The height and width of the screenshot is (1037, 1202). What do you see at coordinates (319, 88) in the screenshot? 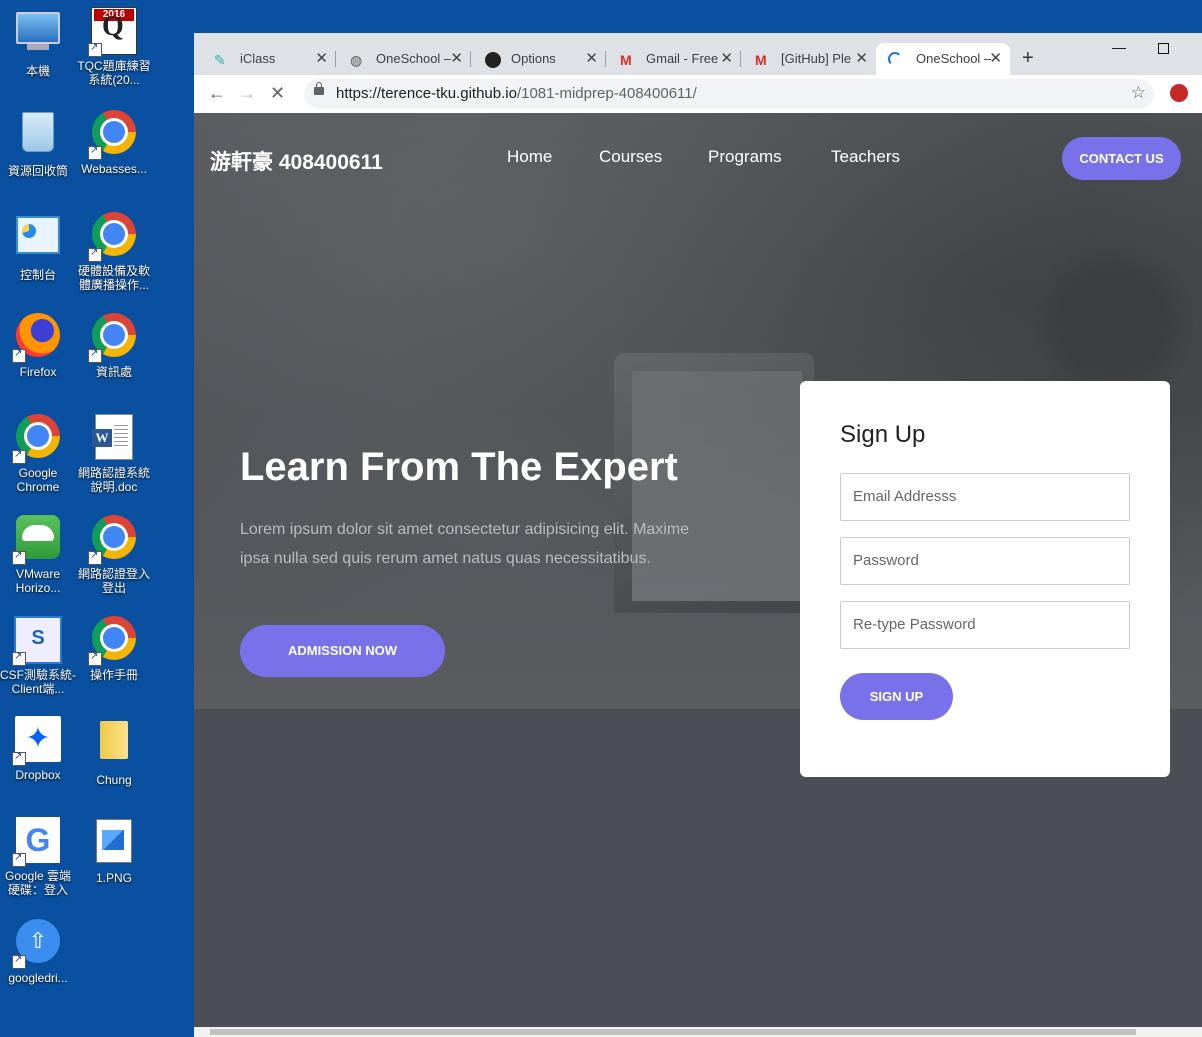
I see `lock-icon` at bounding box center [319, 88].